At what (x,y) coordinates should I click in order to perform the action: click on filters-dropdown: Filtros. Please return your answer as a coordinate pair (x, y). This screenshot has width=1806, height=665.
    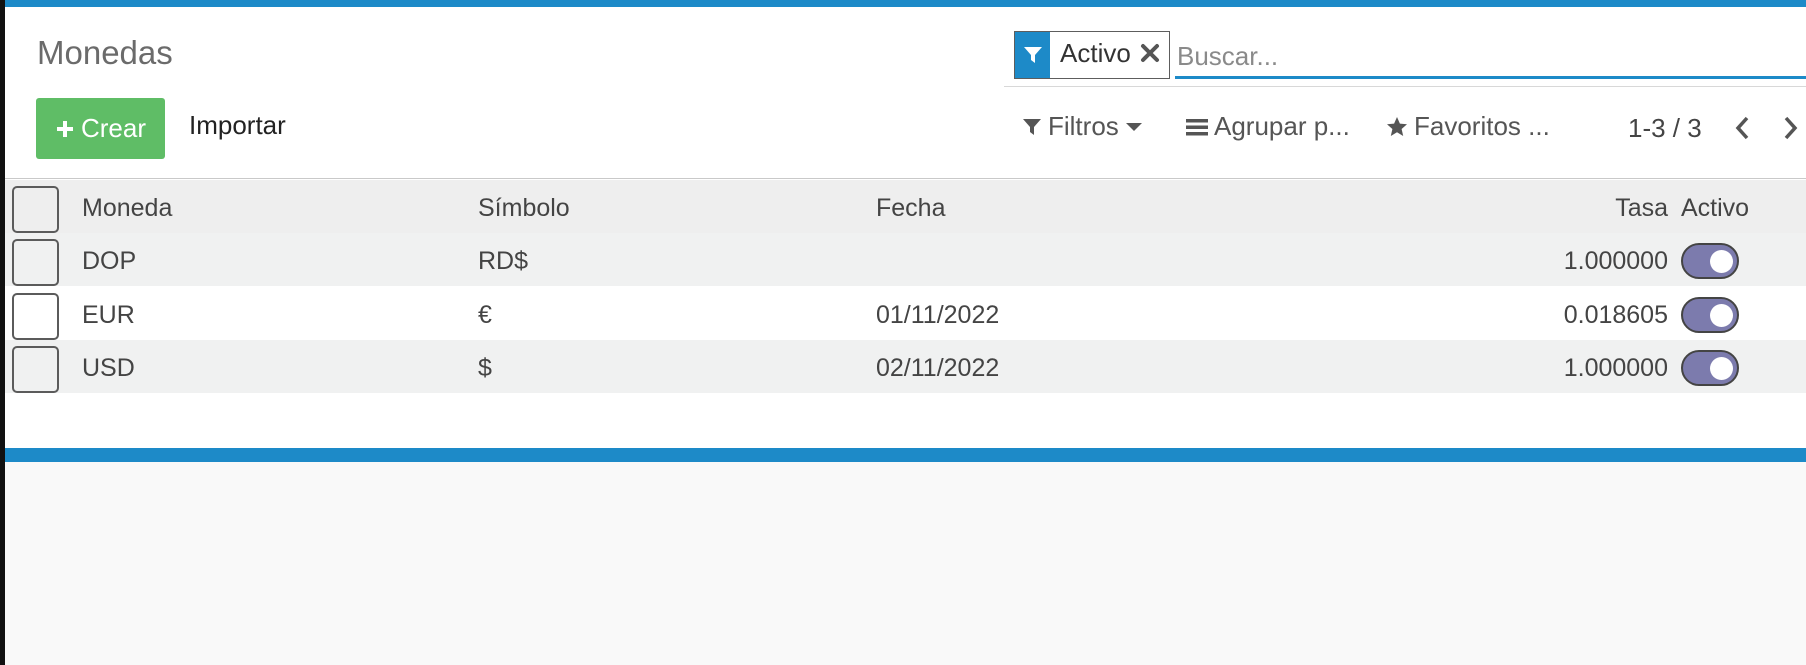
    Looking at the image, I should click on (1082, 126).